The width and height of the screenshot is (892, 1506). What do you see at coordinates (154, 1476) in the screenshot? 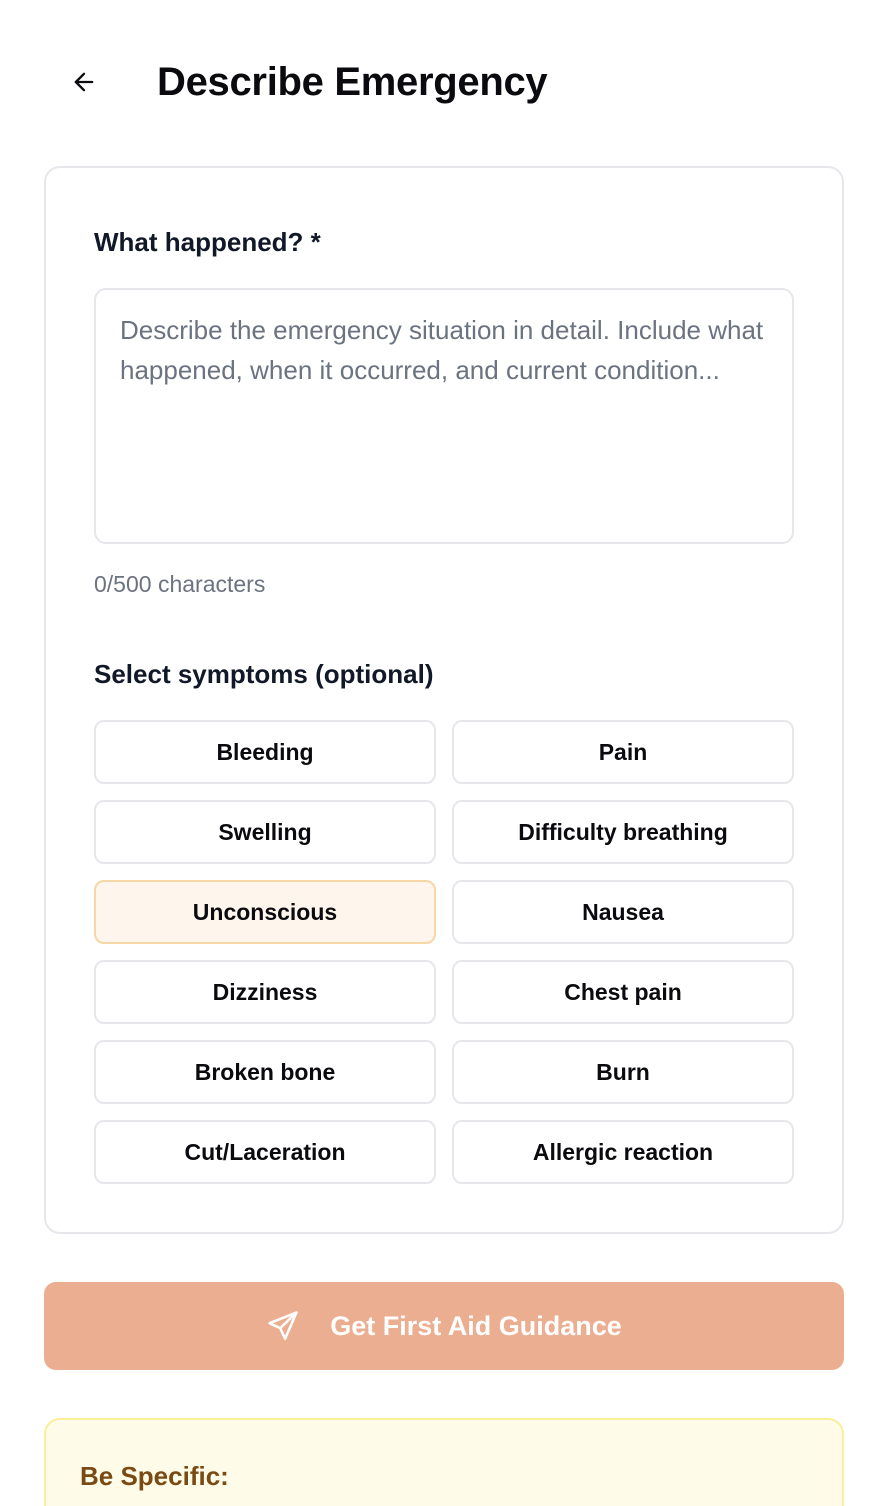
I see `tips-title: Be Specific:` at bounding box center [154, 1476].